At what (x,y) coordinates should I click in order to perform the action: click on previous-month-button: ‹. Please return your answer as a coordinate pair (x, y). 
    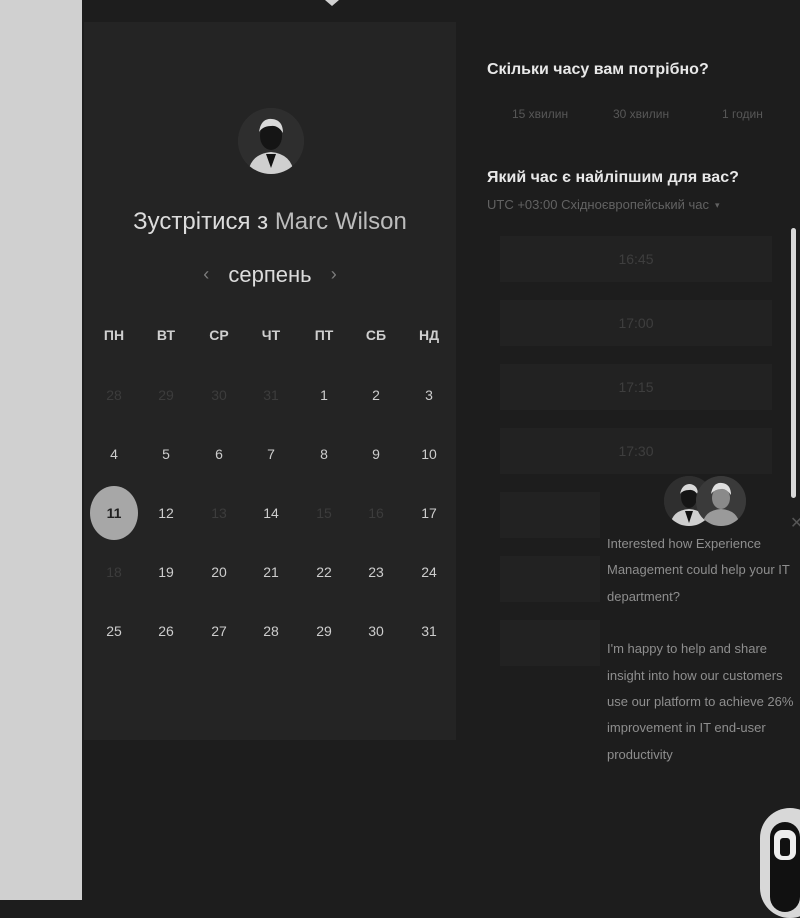
    Looking at the image, I should click on (206, 274).